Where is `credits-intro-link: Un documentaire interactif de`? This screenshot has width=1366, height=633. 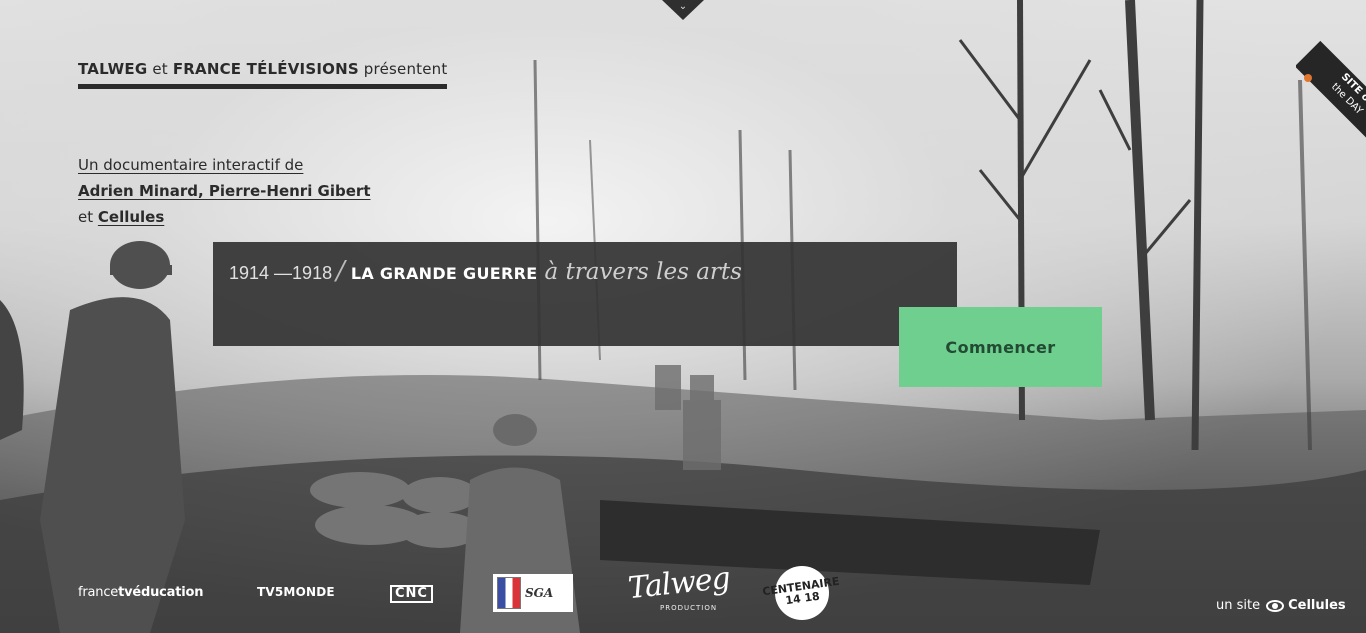
credits-intro-link: Un documentaire interactif de is located at coordinates (224, 165).